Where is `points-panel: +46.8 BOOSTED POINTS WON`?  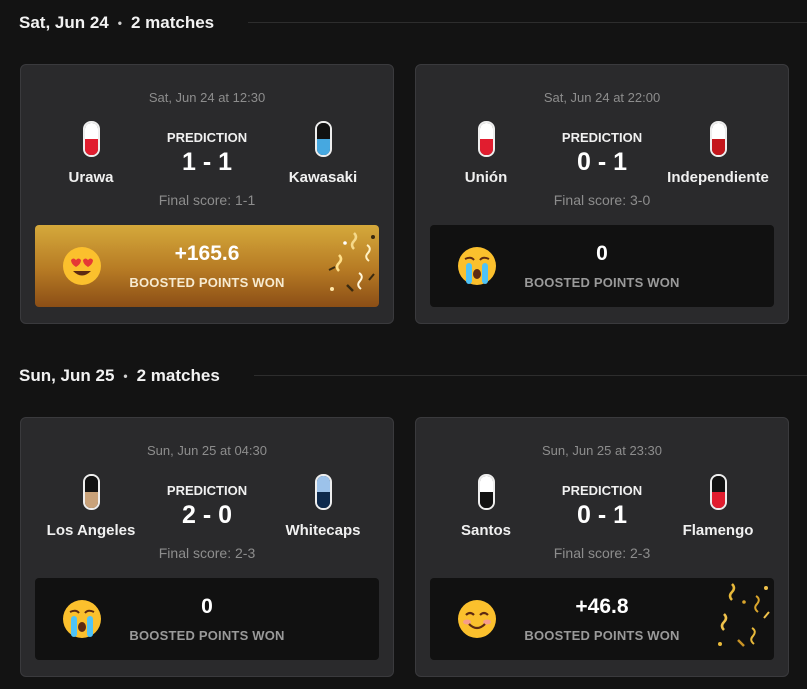
points-panel: +46.8 BOOSTED POINTS WON is located at coordinates (602, 619).